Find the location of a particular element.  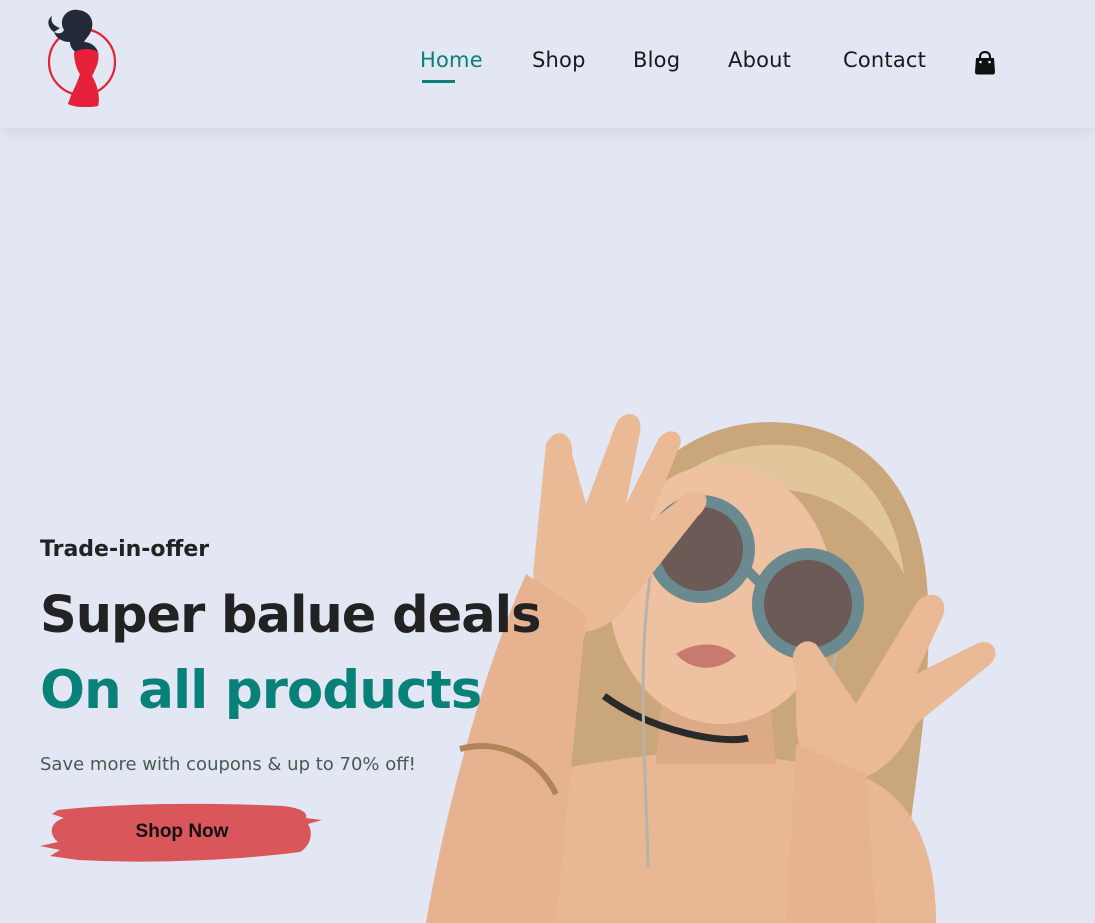

hero-subtext: Save more with coupons & up to 70% off! is located at coordinates (228, 764).